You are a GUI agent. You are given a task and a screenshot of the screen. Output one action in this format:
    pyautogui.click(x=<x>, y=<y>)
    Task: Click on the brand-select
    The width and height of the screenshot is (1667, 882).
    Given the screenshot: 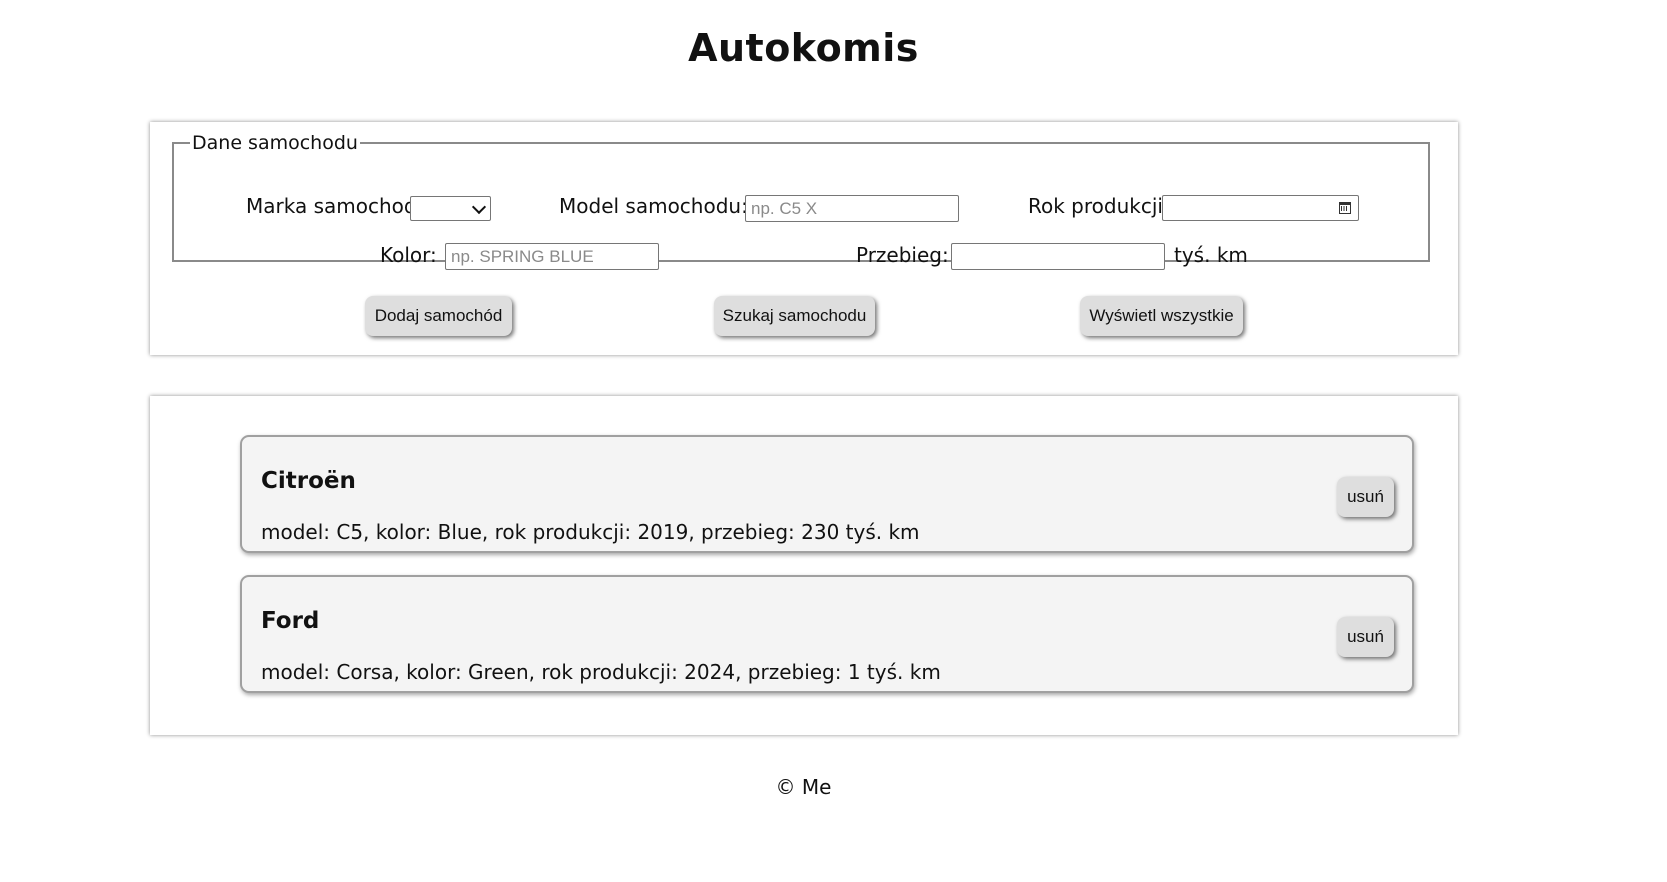 What is the action you would take?
    pyautogui.click(x=450, y=208)
    